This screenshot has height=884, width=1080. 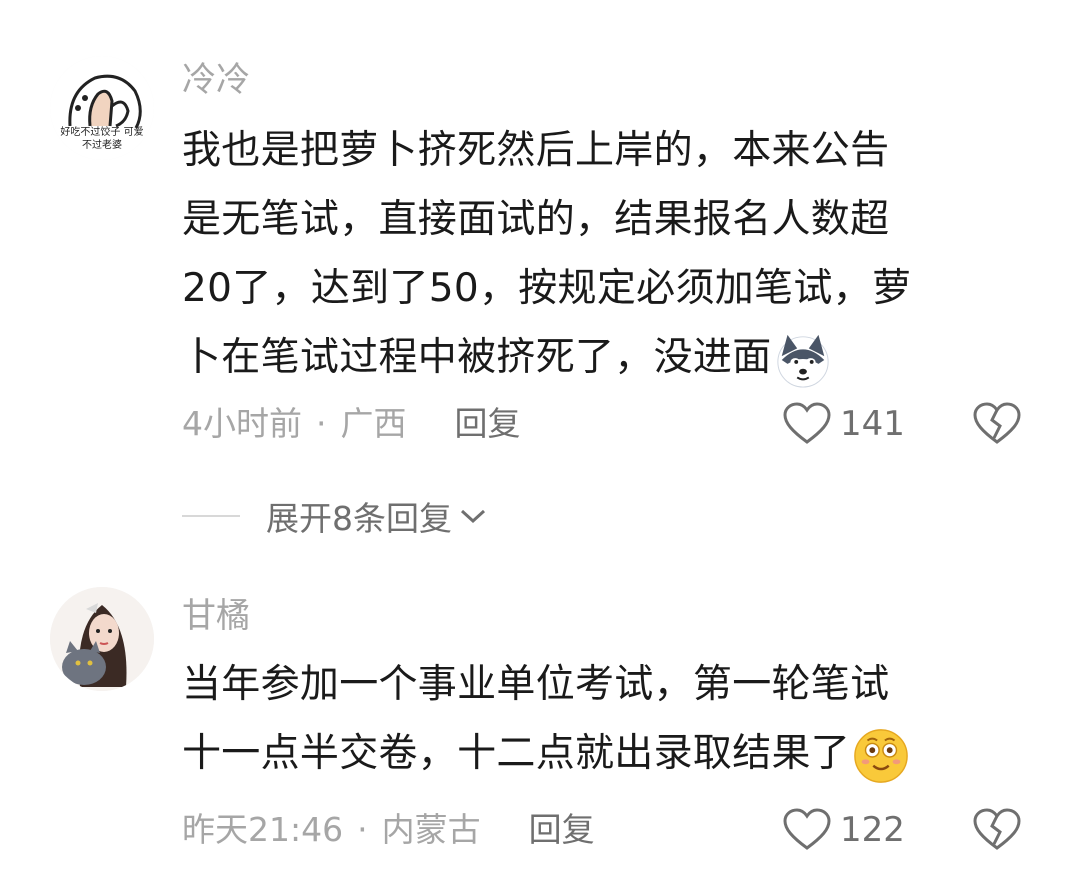 I want to click on comment-line: 十一点半交卷，十二点就出录取结果了, so click(x=516, y=753).